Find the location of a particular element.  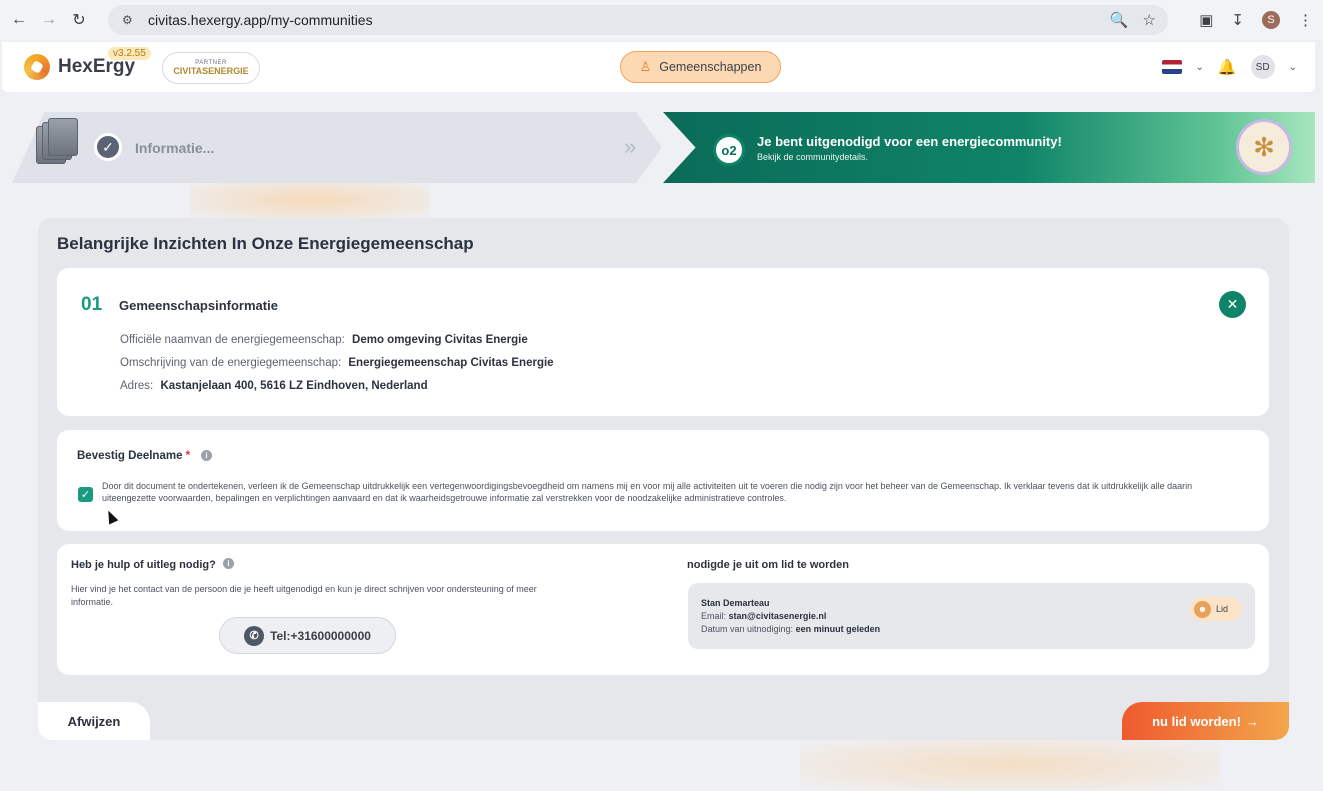

notification-bell-icon: 🔔 is located at coordinates (1227, 67).